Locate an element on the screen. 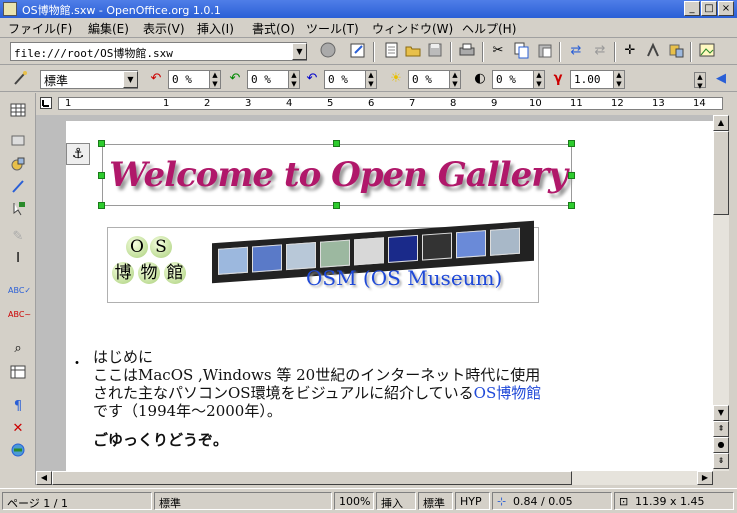 This screenshot has width=737, height=513. paste-icon is located at coordinates (545, 51).